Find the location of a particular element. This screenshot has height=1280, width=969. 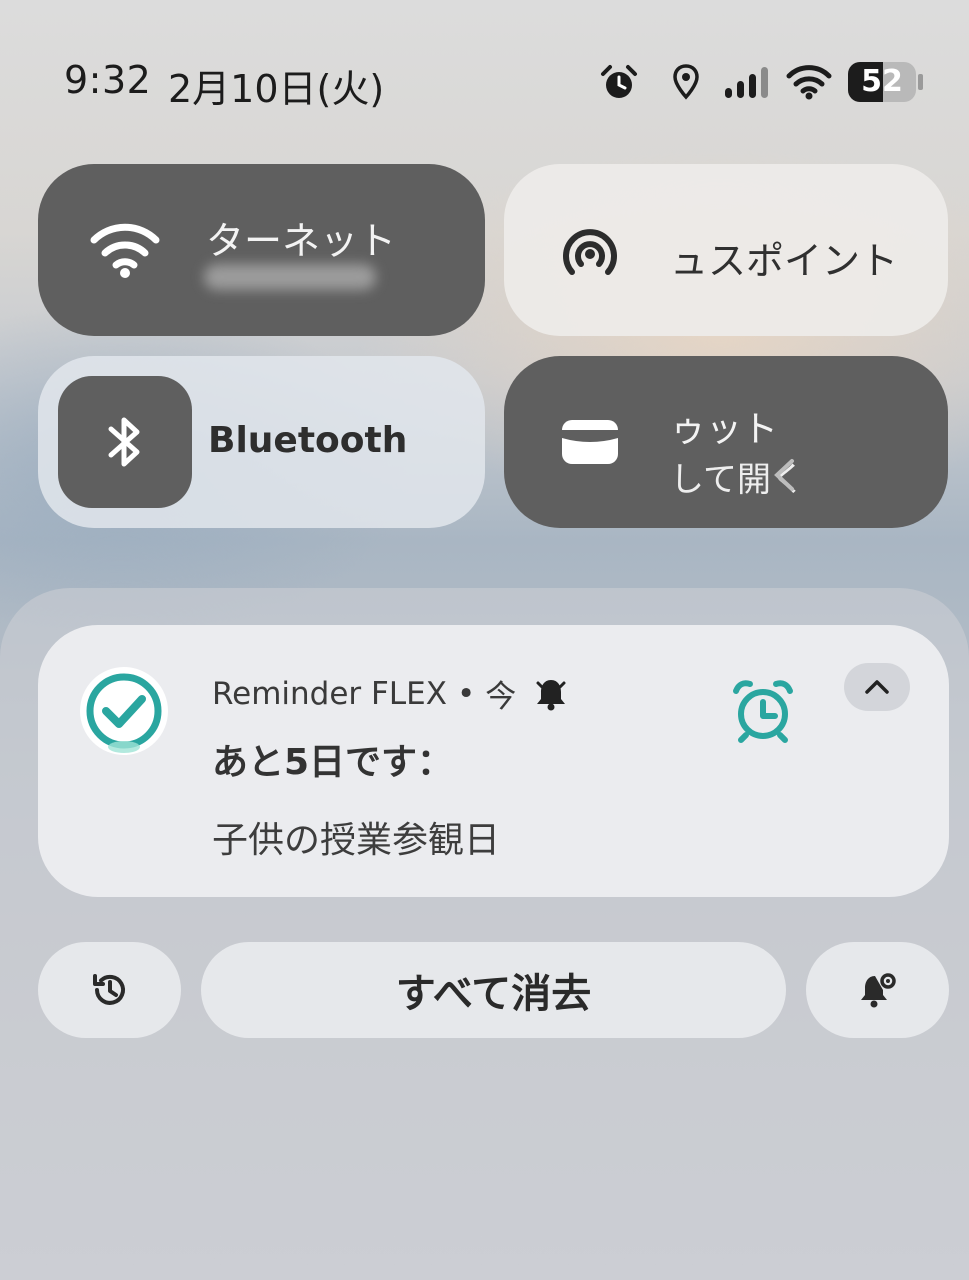

notification-settings-button is located at coordinates (877, 990).